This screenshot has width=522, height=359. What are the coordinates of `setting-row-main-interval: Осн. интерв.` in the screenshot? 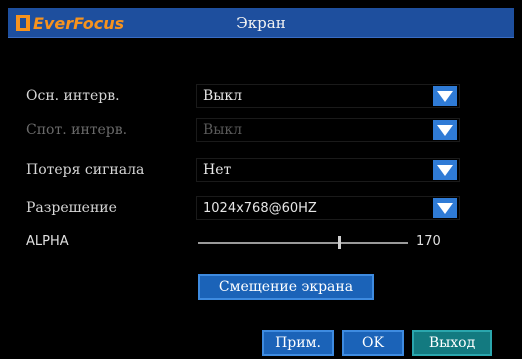 It's located at (111, 96).